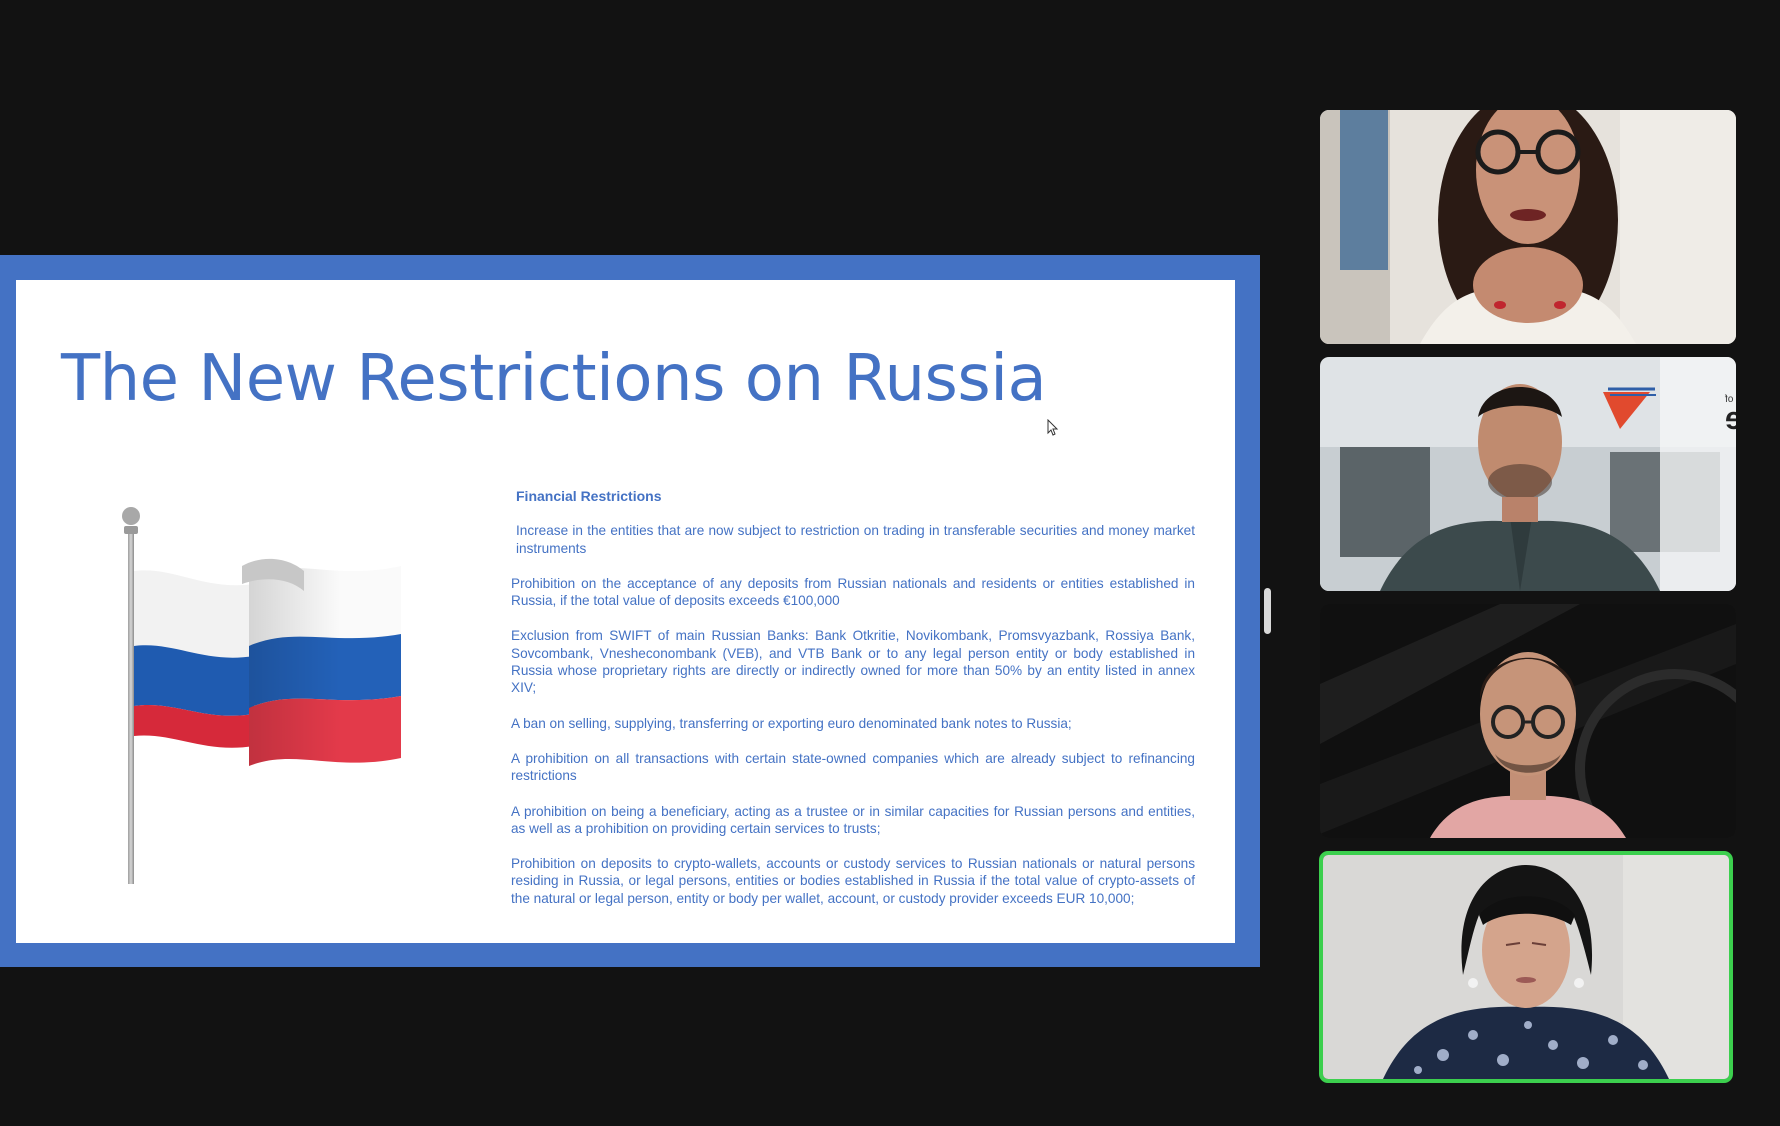  I want to click on svg-text: sme, so click(1730, 418).